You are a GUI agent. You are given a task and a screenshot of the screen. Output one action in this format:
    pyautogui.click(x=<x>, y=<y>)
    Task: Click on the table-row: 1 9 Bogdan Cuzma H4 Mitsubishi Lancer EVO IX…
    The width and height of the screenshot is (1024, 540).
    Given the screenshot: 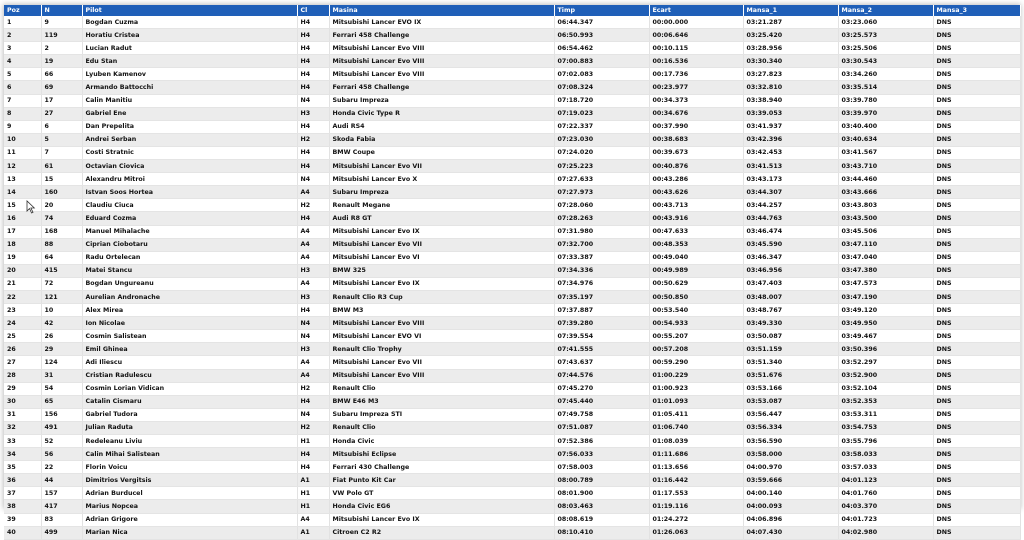 What is the action you would take?
    pyautogui.click(x=512, y=23)
    